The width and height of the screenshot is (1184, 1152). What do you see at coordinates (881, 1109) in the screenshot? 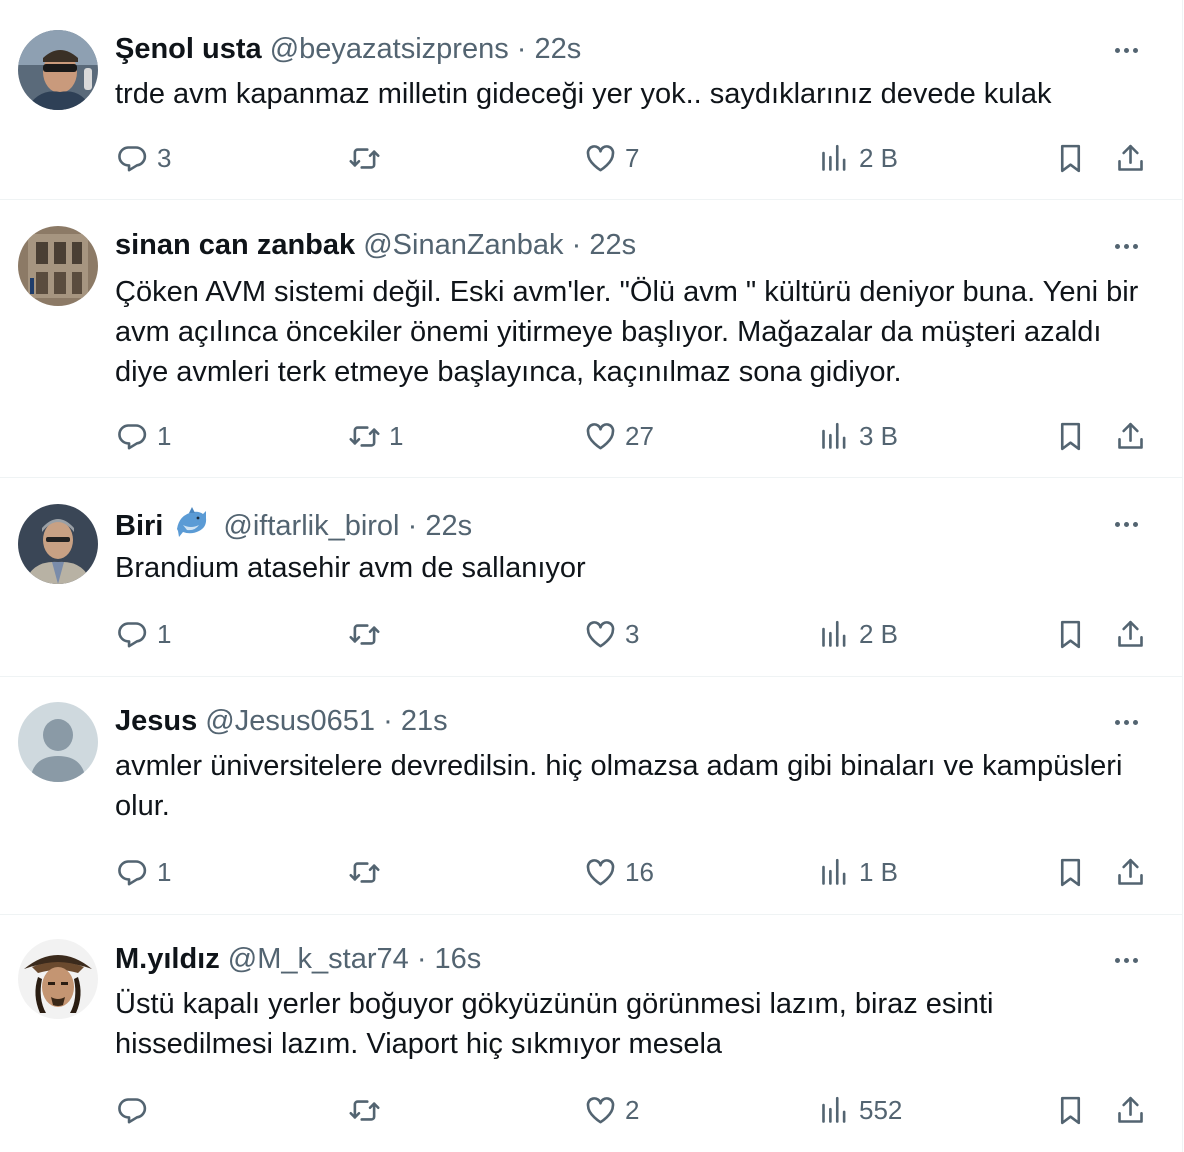
I see `views-count: 552` at bounding box center [881, 1109].